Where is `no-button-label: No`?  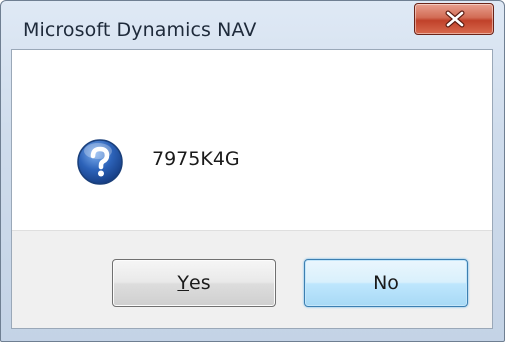 no-button-label: No is located at coordinates (386, 283).